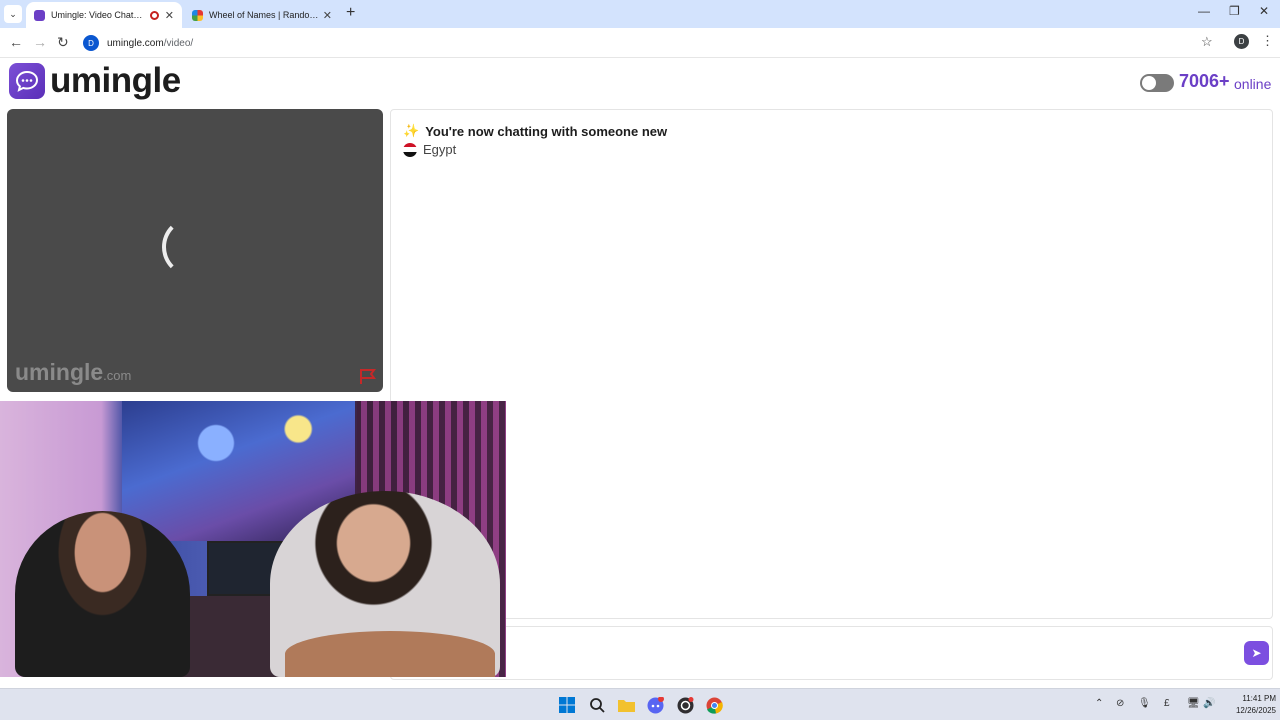  I want to click on system-message: ✨ You're now chatting with someone new, so click(535, 131).